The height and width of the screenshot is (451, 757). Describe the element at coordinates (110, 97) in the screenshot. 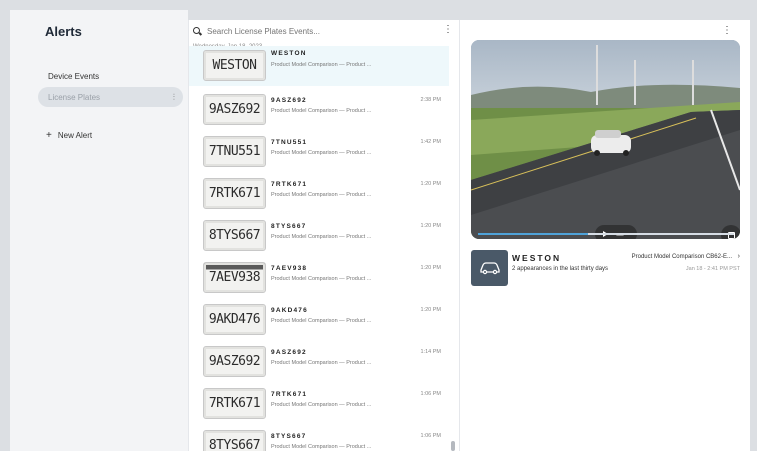

I see `sidebar-item-license-plates: License Plates ⫶` at that location.